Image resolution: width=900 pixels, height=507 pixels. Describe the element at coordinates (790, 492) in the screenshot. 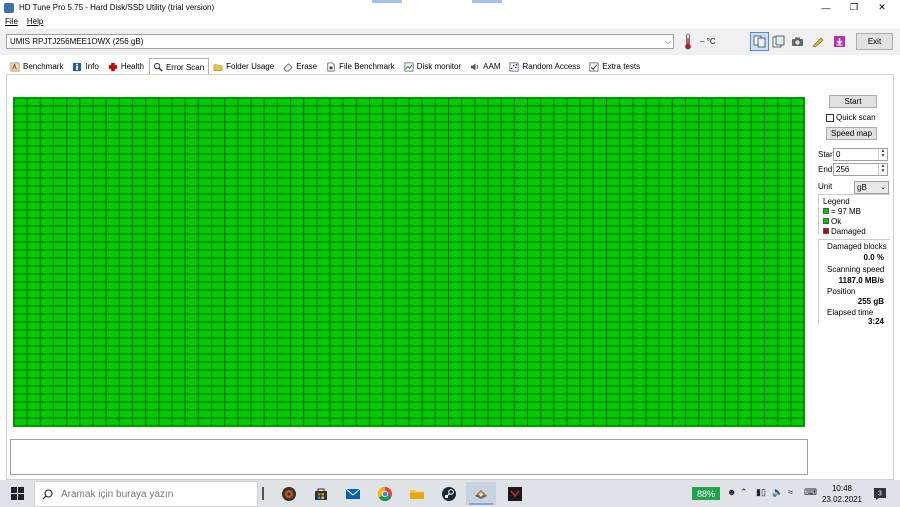

I see `wifi-icon: ≈` at that location.